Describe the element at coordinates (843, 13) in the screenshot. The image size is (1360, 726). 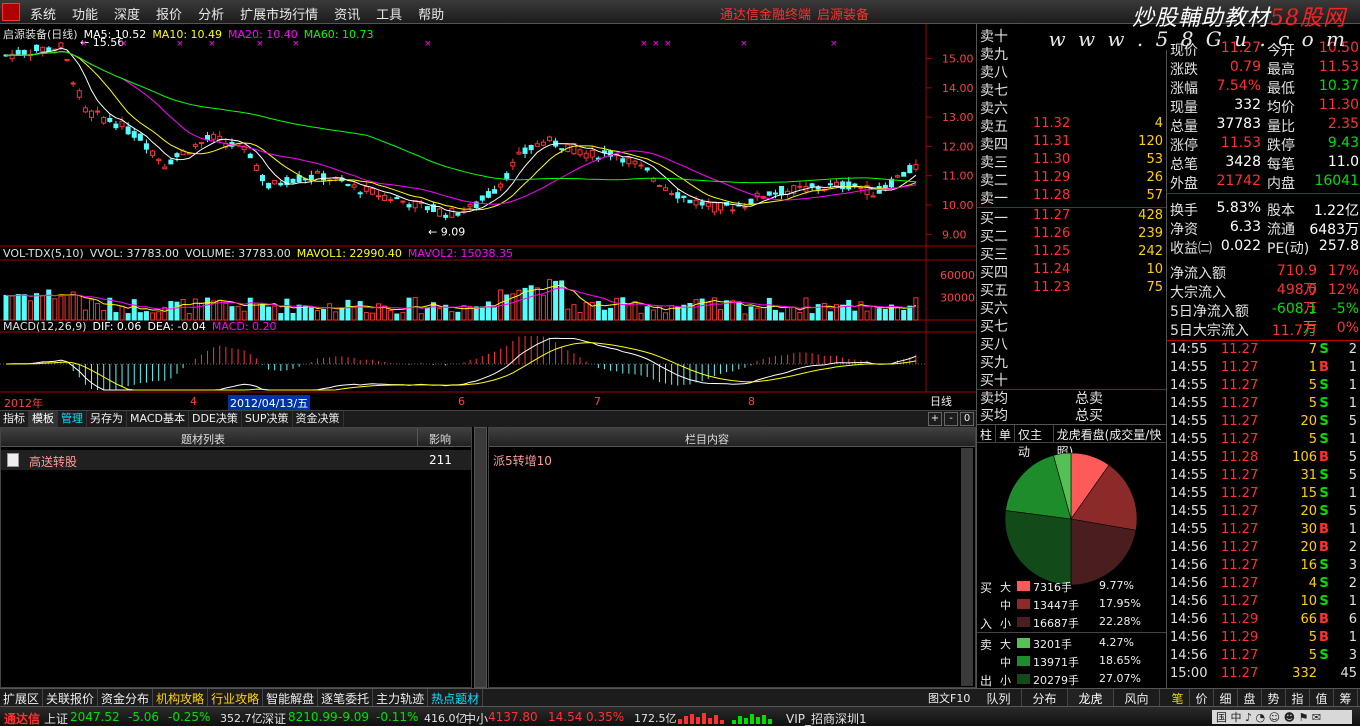
I see `stock-name-link: 启源装备` at that location.